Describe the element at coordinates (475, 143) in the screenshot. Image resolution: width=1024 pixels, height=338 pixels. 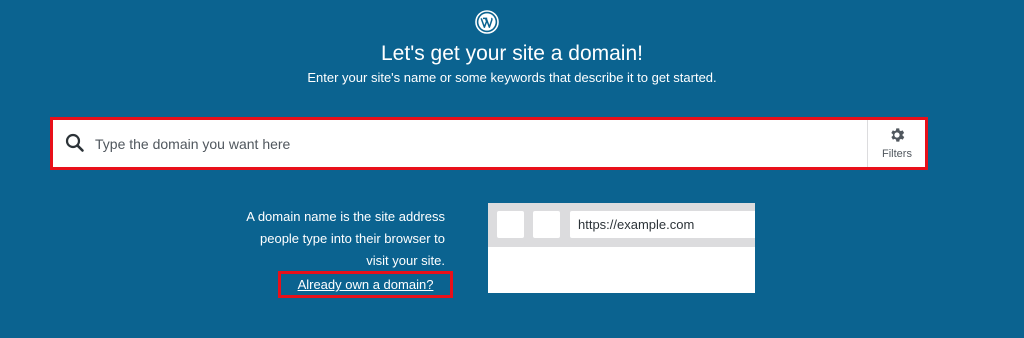
I see `domain-search-input` at that location.